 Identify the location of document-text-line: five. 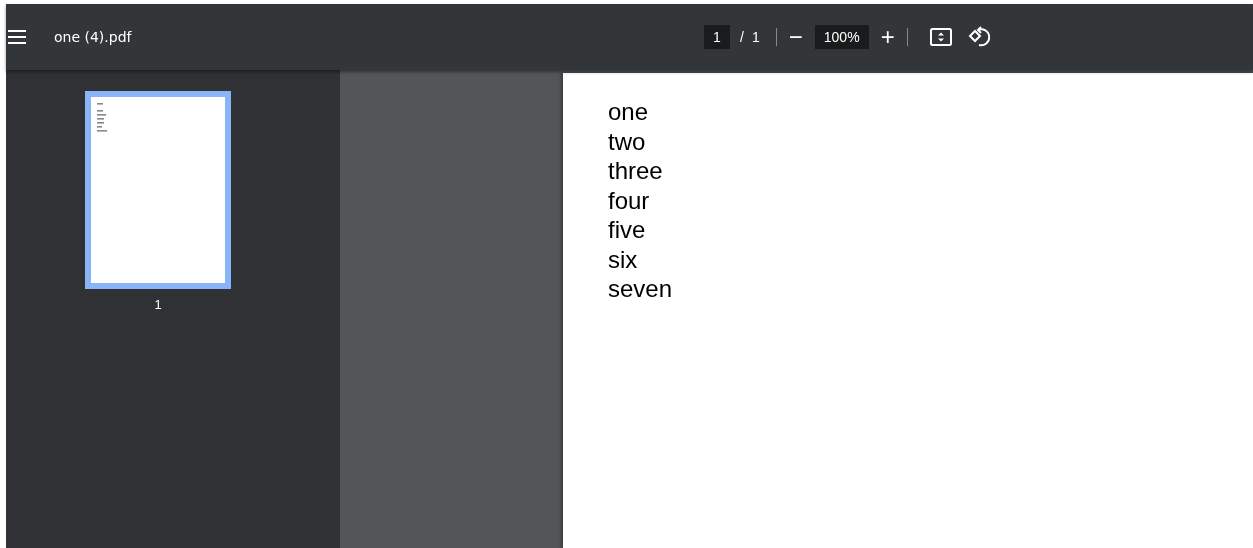
(627, 230).